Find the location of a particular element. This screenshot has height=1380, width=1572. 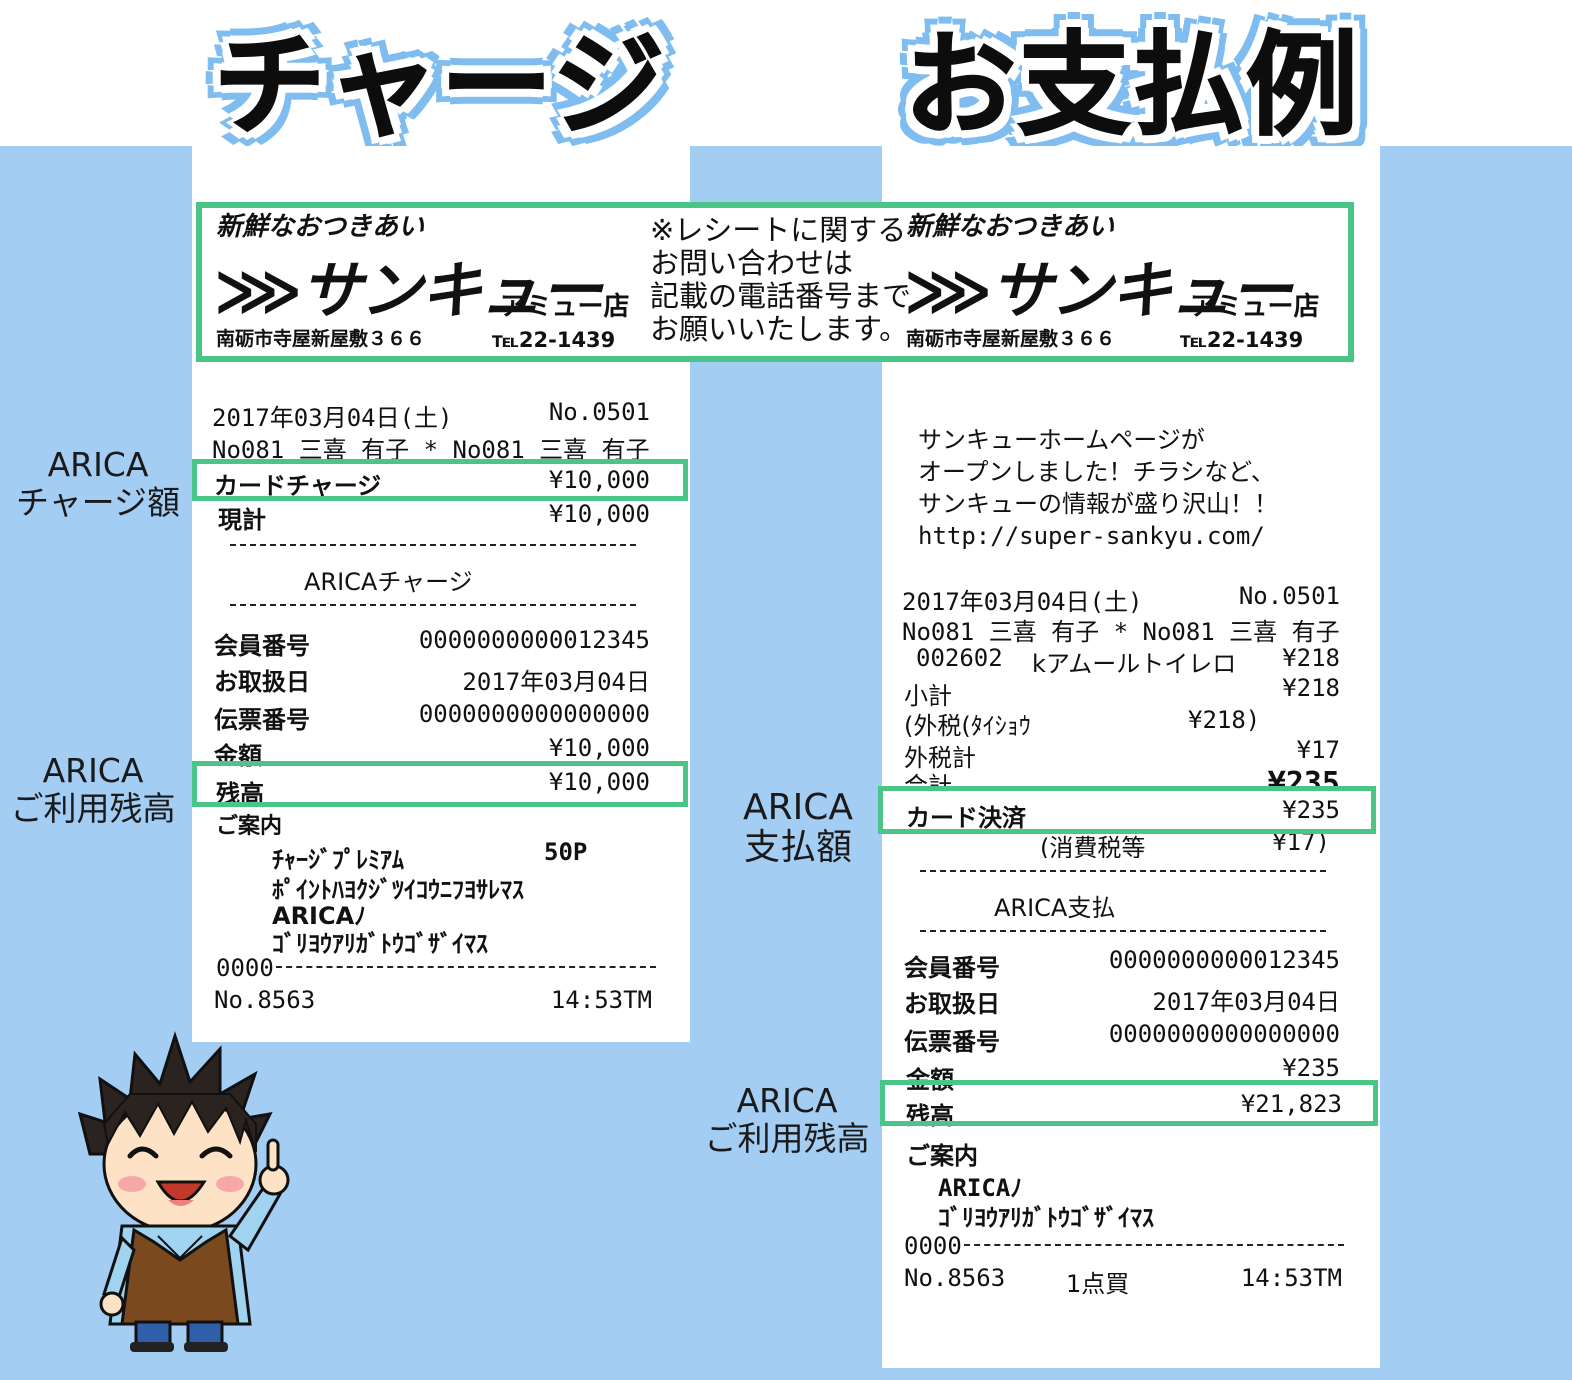

amount-value: ¥10,000 is located at coordinates (599, 748).